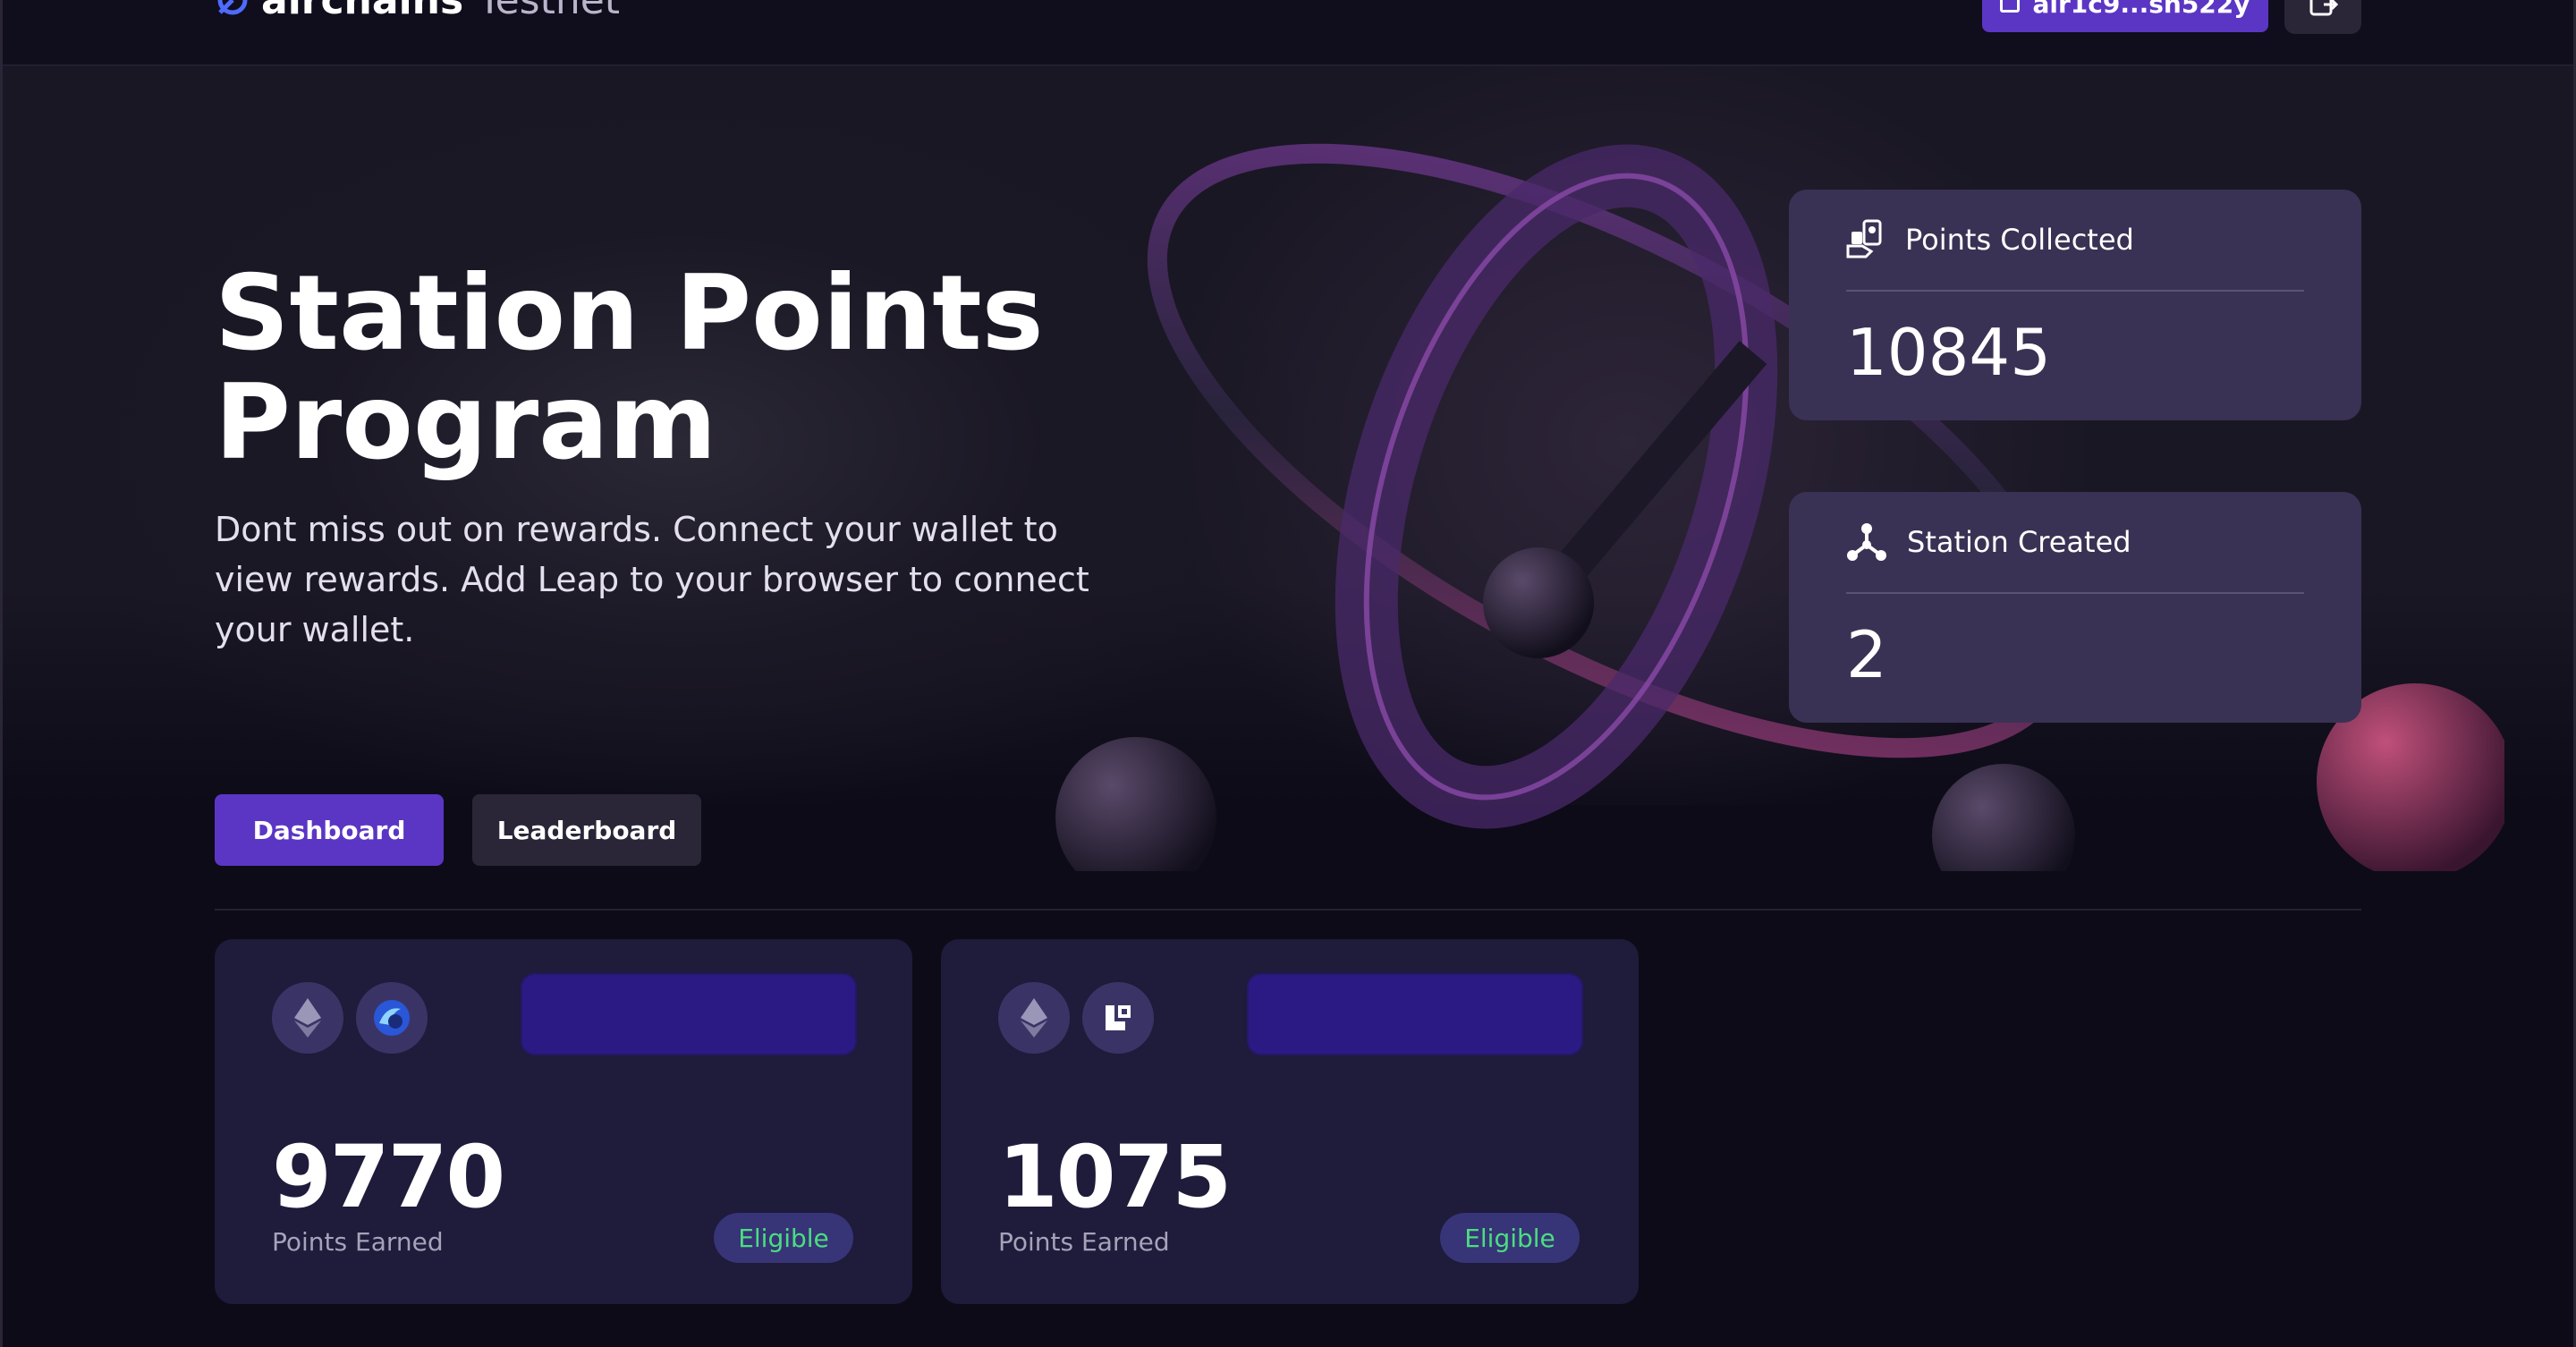 Image resolution: width=2576 pixels, height=1347 pixels. What do you see at coordinates (2322, 17) in the screenshot?
I see `disconnect-button` at bounding box center [2322, 17].